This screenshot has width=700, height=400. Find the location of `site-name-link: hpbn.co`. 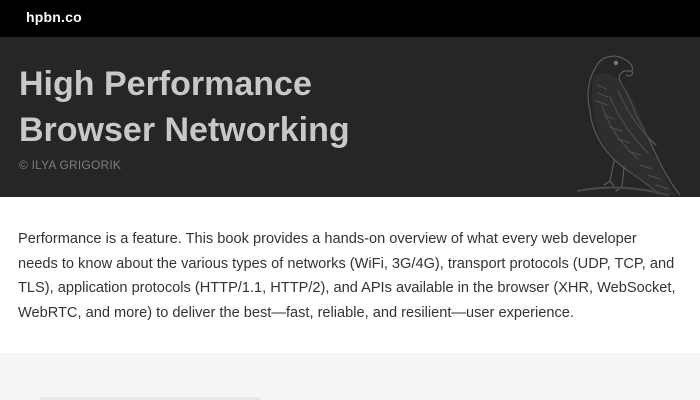

site-name-link: hpbn.co is located at coordinates (54, 17).